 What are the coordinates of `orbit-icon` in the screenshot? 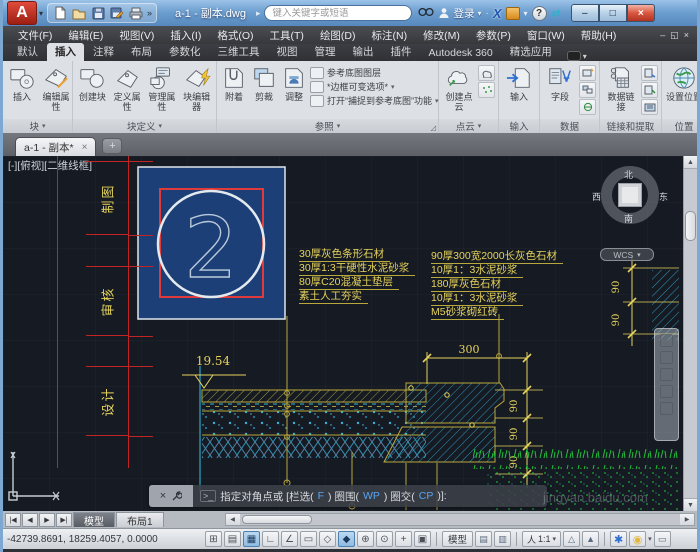 It's located at (666, 391).